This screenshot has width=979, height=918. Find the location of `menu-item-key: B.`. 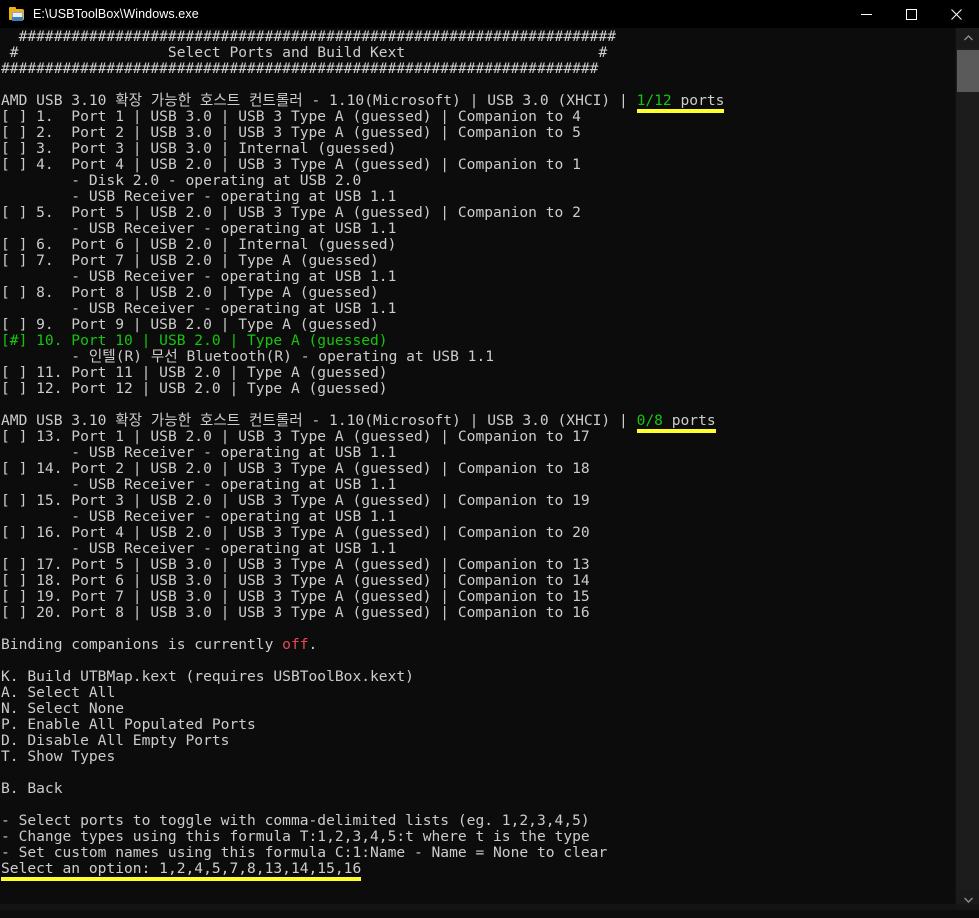

menu-item-key: B. is located at coordinates (10, 788).